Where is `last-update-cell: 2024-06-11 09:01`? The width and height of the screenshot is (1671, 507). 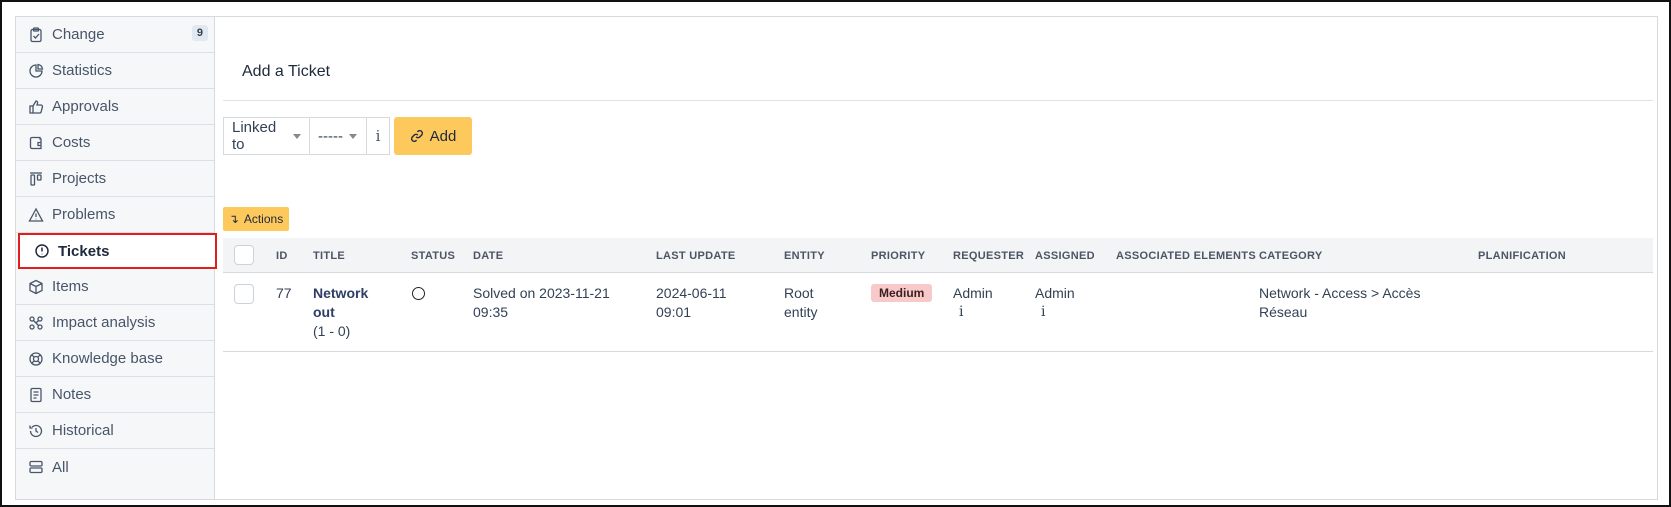
last-update-cell: 2024-06-11 09:01 is located at coordinates (691, 303).